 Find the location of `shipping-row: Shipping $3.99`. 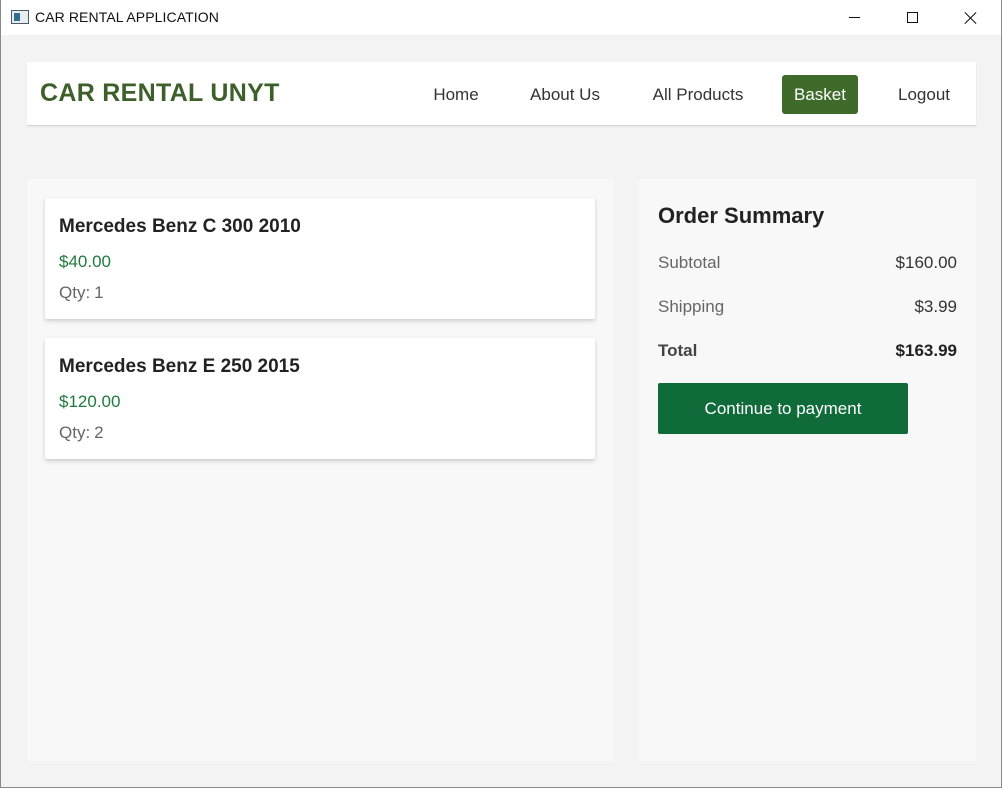

shipping-row: Shipping $3.99 is located at coordinates (807, 309).